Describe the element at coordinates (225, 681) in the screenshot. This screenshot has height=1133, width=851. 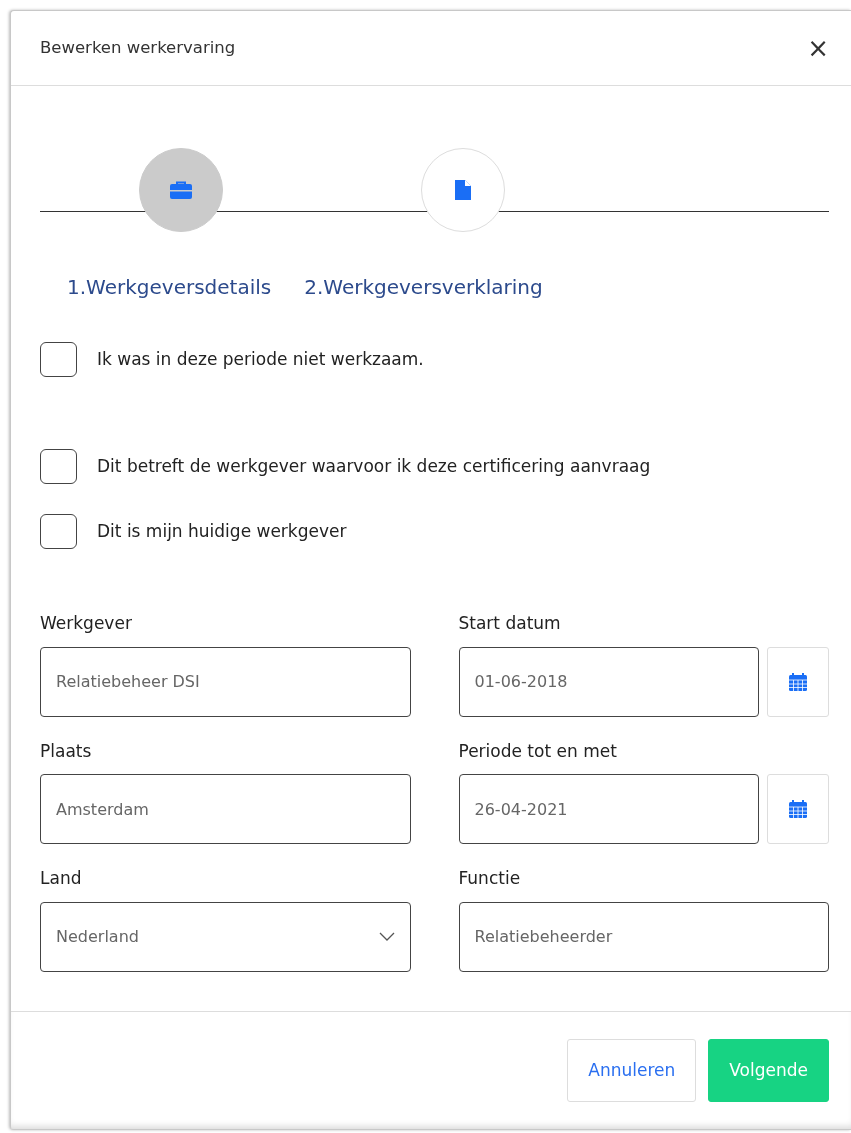
I see `text-field: Relatiebeheer DSI` at that location.